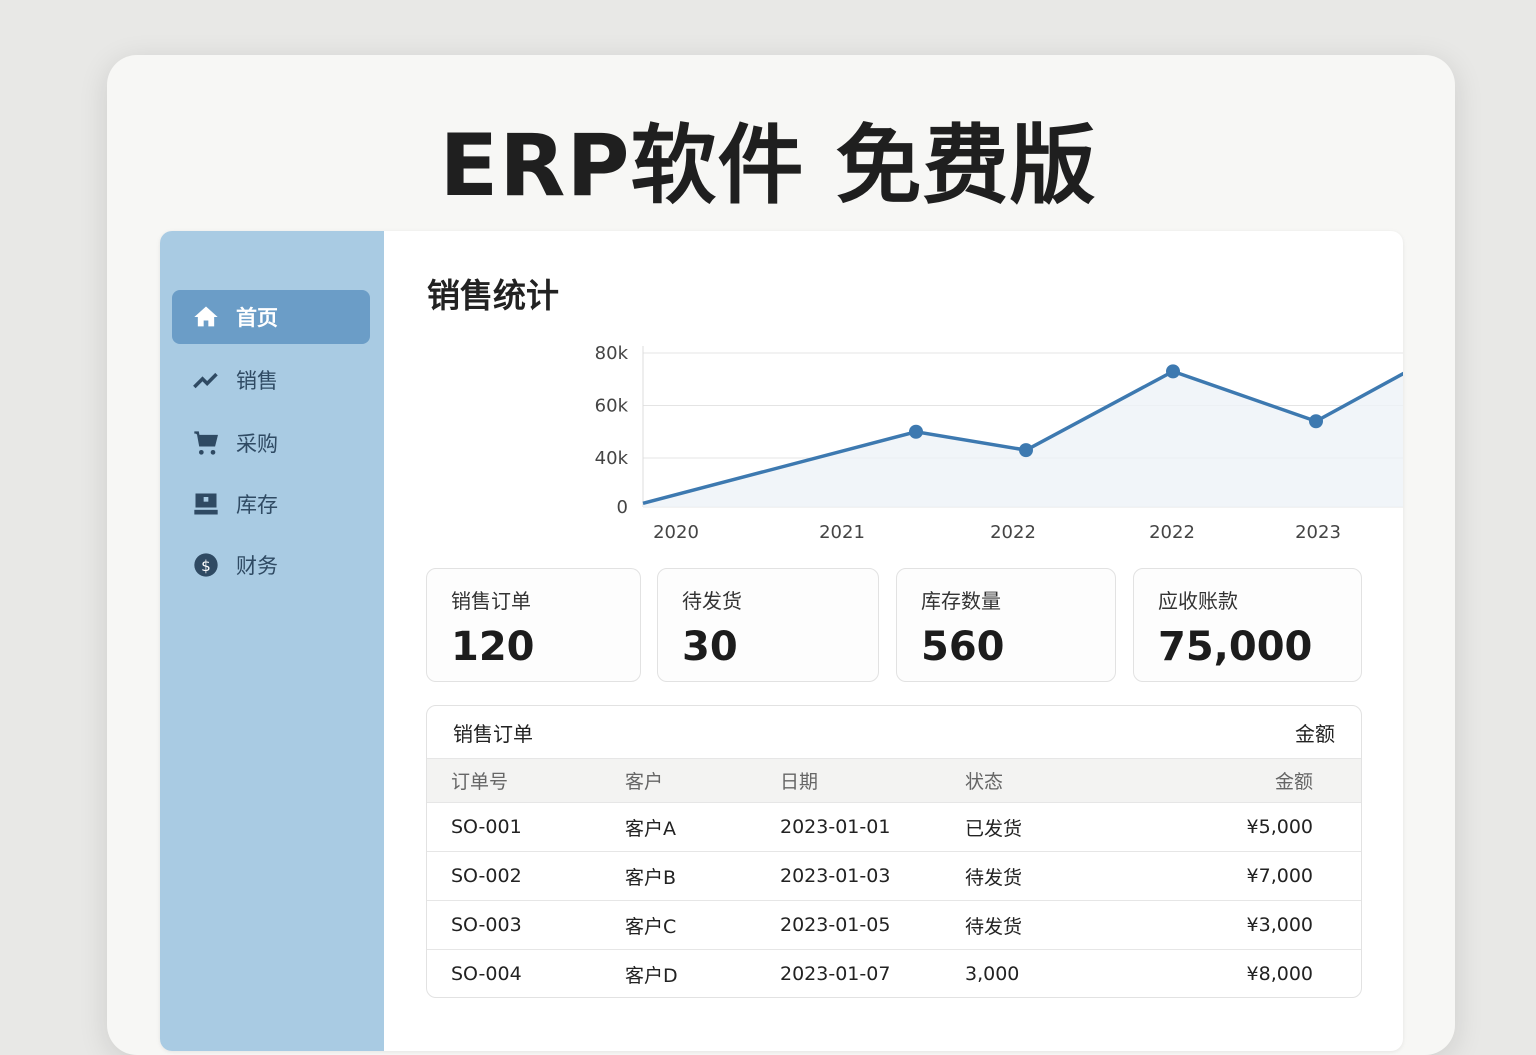 This screenshot has height=1055, width=1536. What do you see at coordinates (961, 601) in the screenshot?
I see `stat-label: 库存数量` at bounding box center [961, 601].